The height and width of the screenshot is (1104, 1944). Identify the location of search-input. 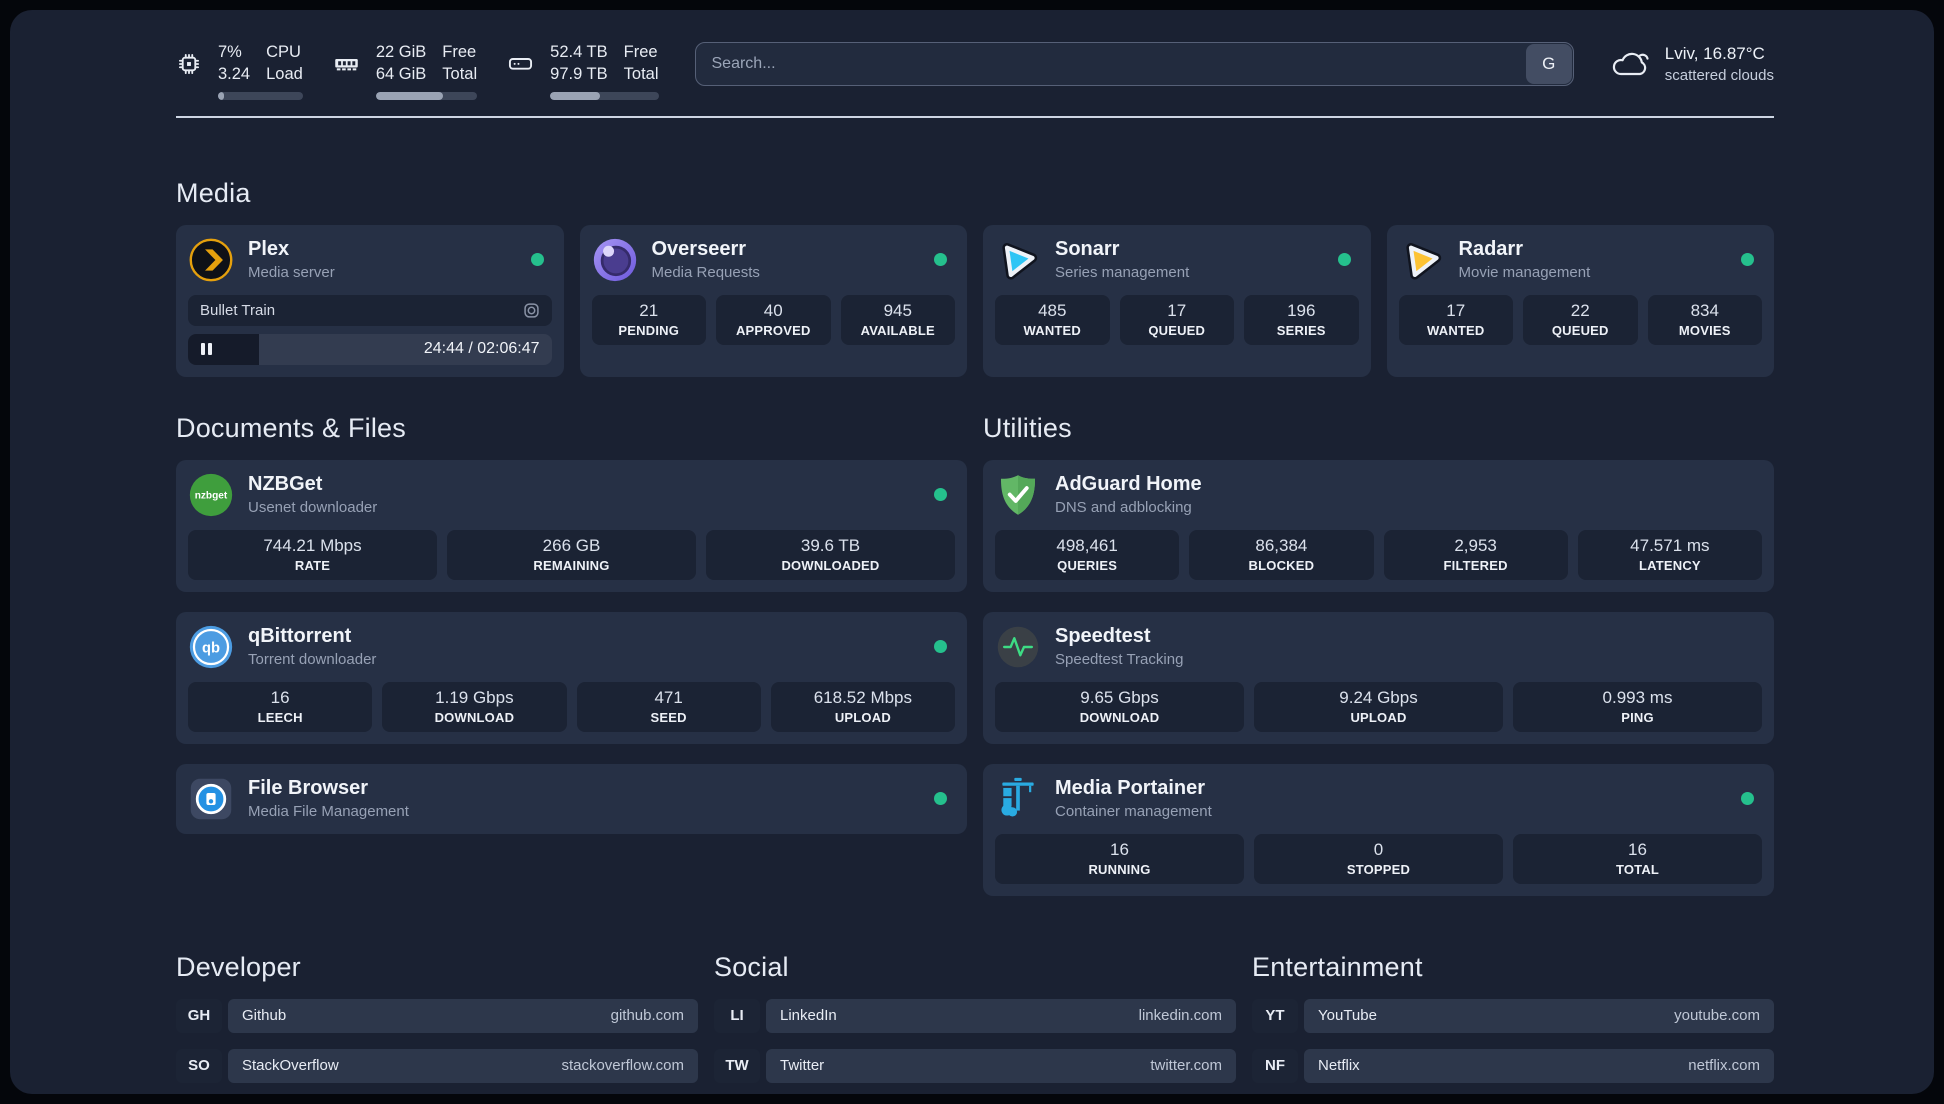
(1134, 64).